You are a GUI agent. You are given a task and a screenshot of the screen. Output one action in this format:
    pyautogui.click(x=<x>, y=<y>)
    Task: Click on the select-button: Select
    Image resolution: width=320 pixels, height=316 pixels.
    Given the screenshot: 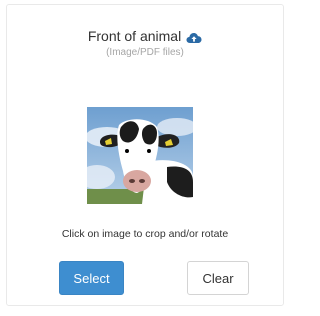 What is the action you would take?
    pyautogui.click(x=91, y=278)
    